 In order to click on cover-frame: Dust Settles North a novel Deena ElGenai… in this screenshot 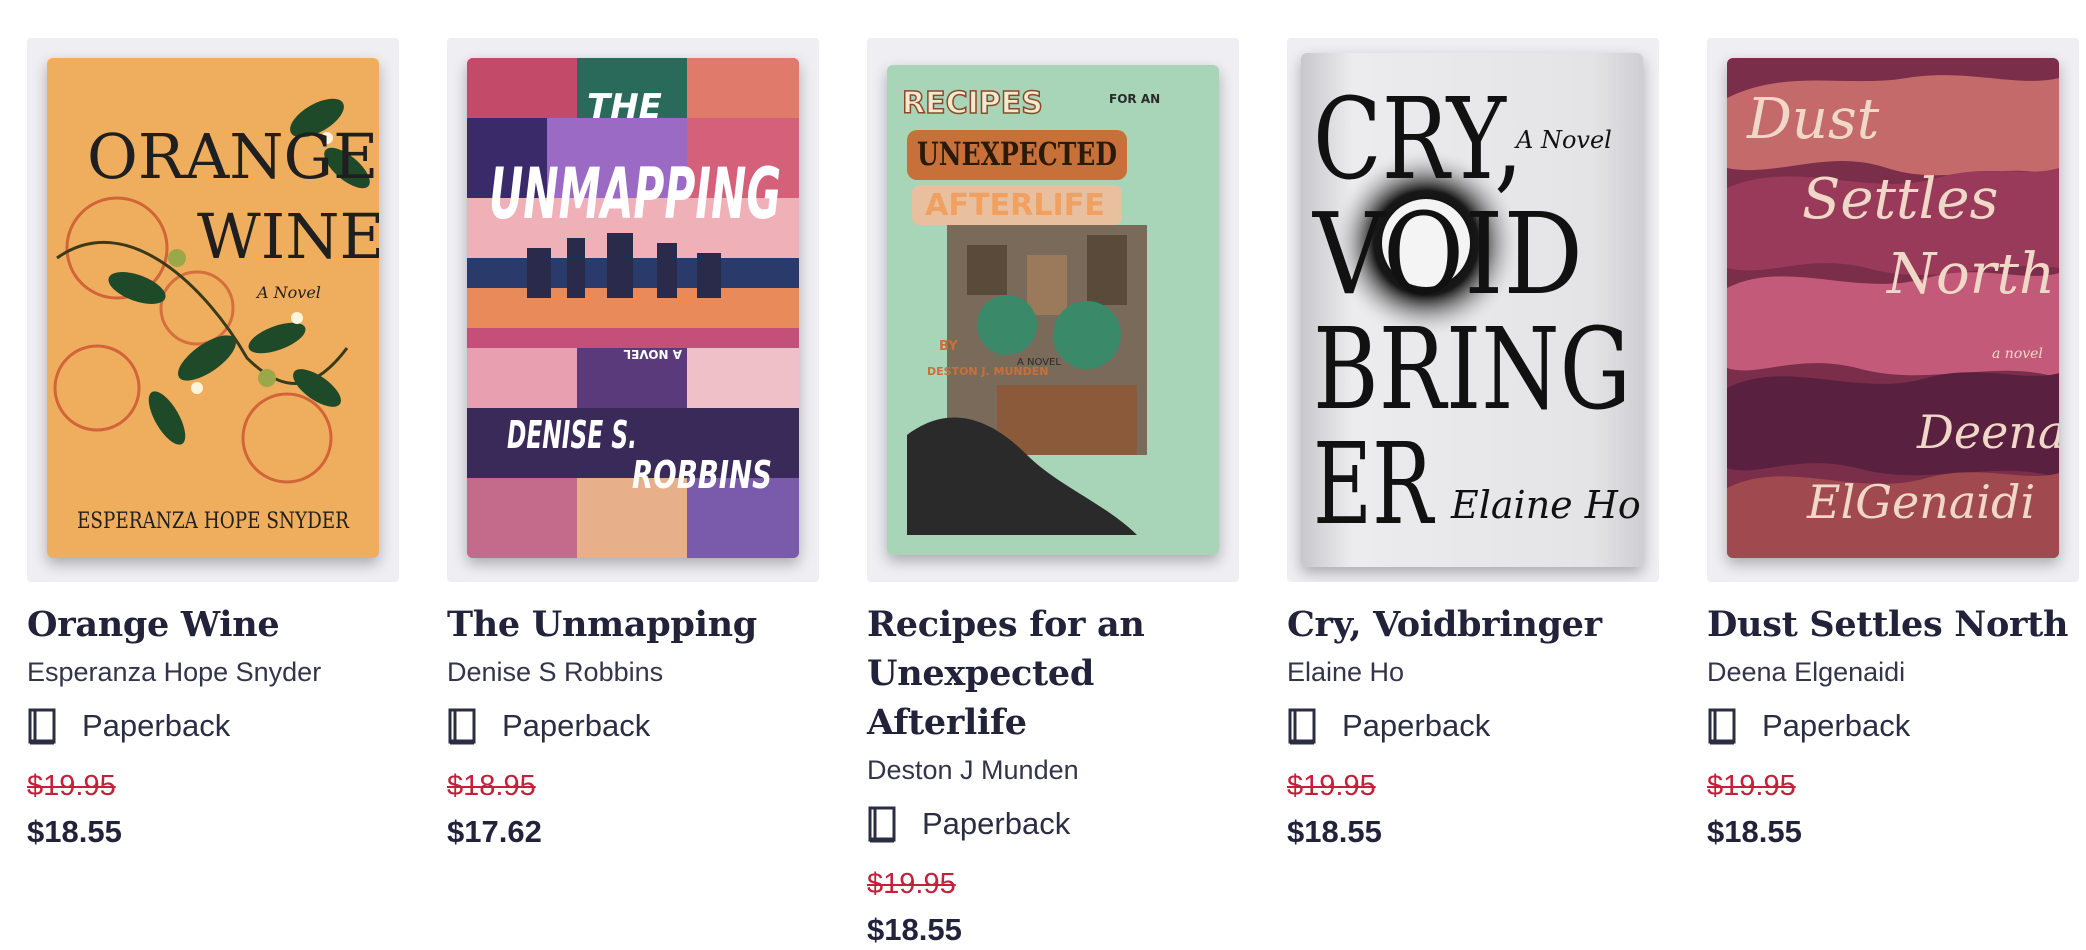, I will do `click(1893, 310)`.